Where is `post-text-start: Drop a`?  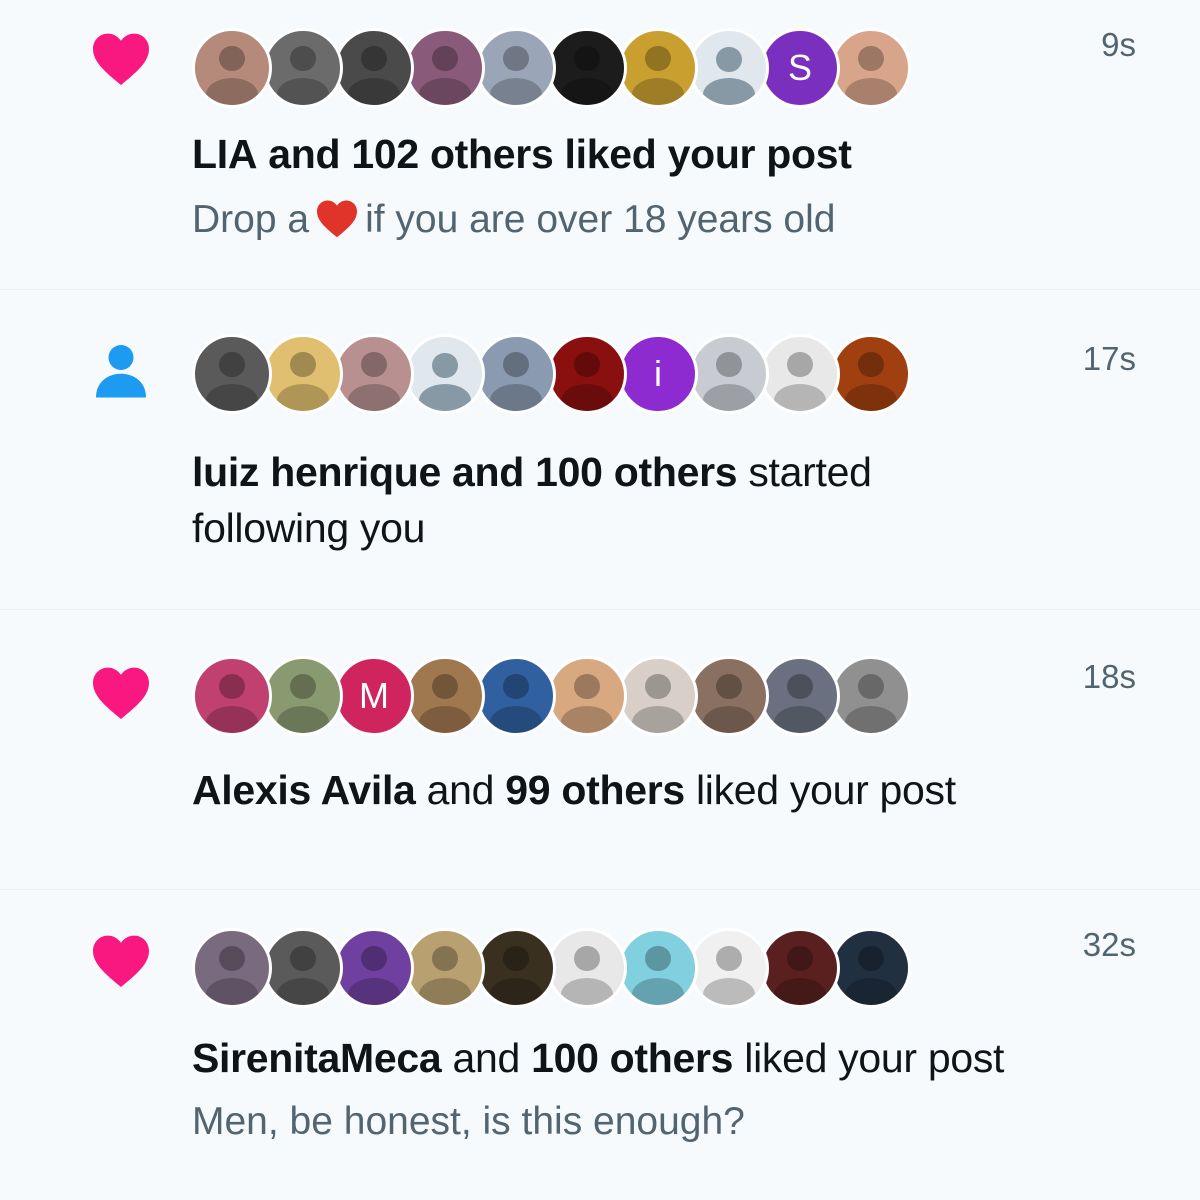 post-text-start: Drop a is located at coordinates (251, 219).